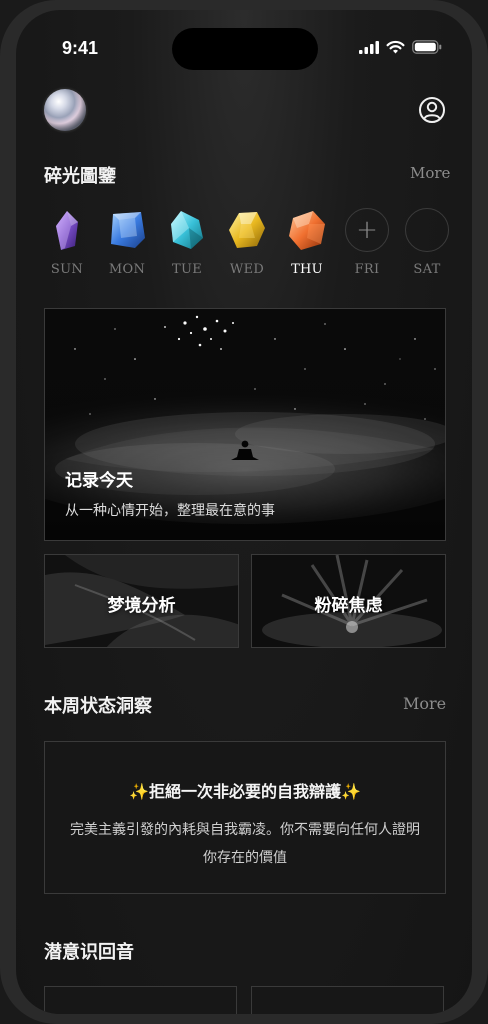 This screenshot has height=1024, width=488. I want to click on day-label: WED, so click(247, 269).